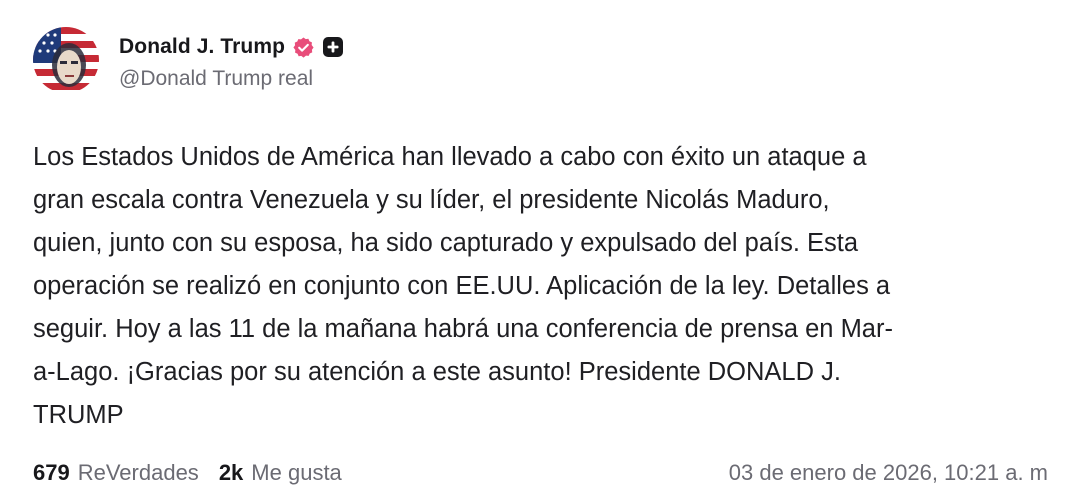 Image resolution: width=1080 pixels, height=502 pixels. I want to click on avatar-image, so click(66, 60).